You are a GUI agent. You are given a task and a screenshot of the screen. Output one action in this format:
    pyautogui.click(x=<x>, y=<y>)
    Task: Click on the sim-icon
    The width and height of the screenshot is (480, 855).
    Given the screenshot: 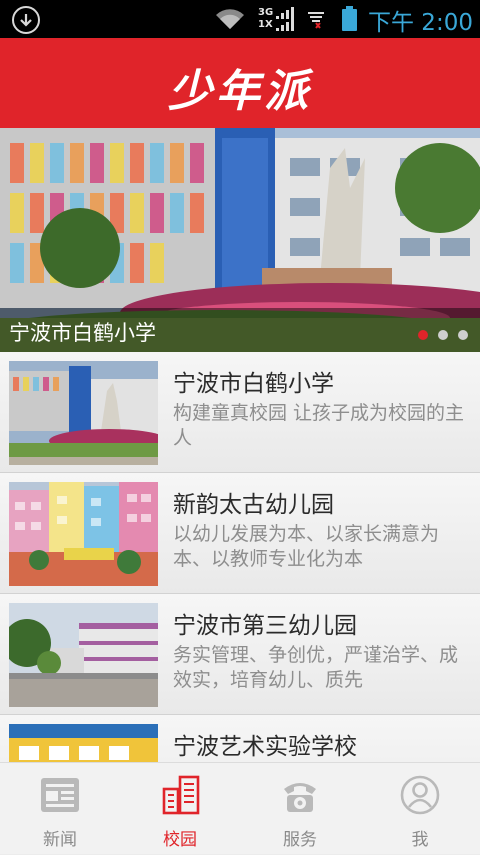 What is the action you would take?
    pyautogui.click(x=316, y=20)
    